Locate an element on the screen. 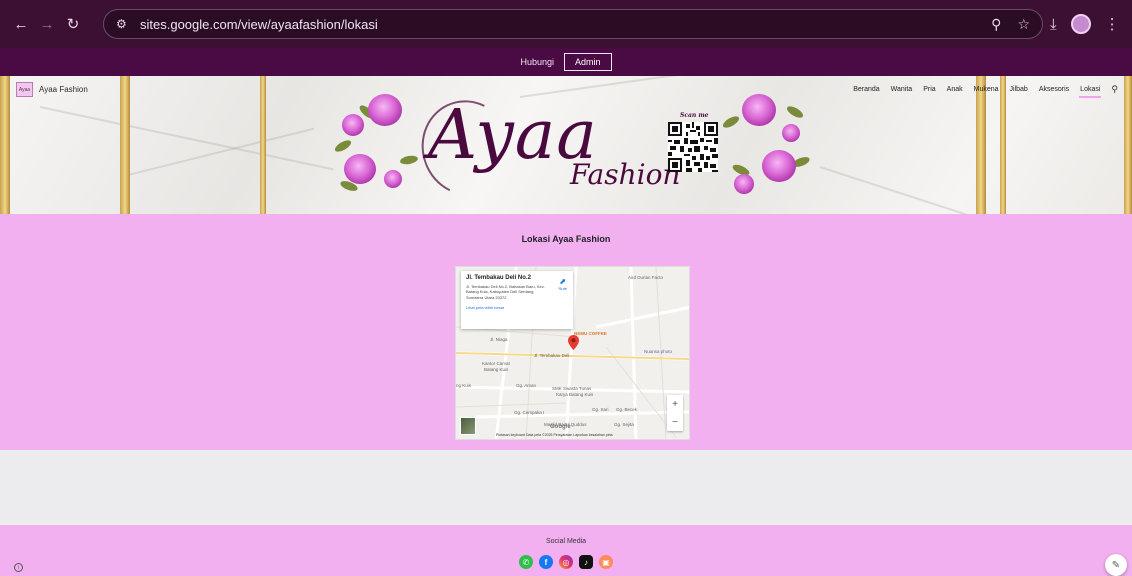 This screenshot has width=1132, height=576. nav-item-wanita: Wanita is located at coordinates (902, 89).